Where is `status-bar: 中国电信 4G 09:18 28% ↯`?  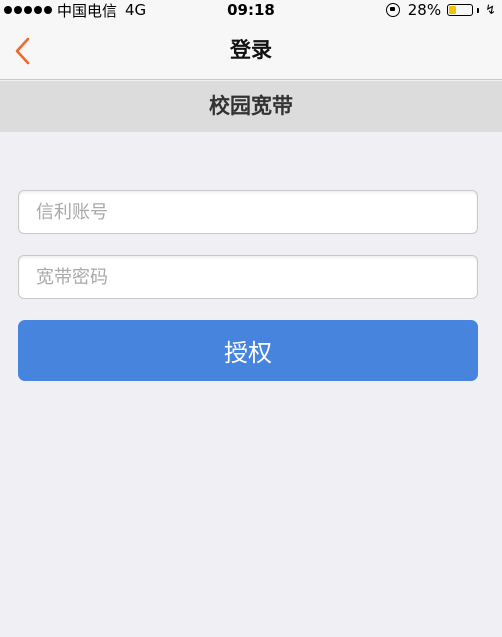
status-bar: 中国电信 4G 09:18 28% ↯ is located at coordinates (251, 10).